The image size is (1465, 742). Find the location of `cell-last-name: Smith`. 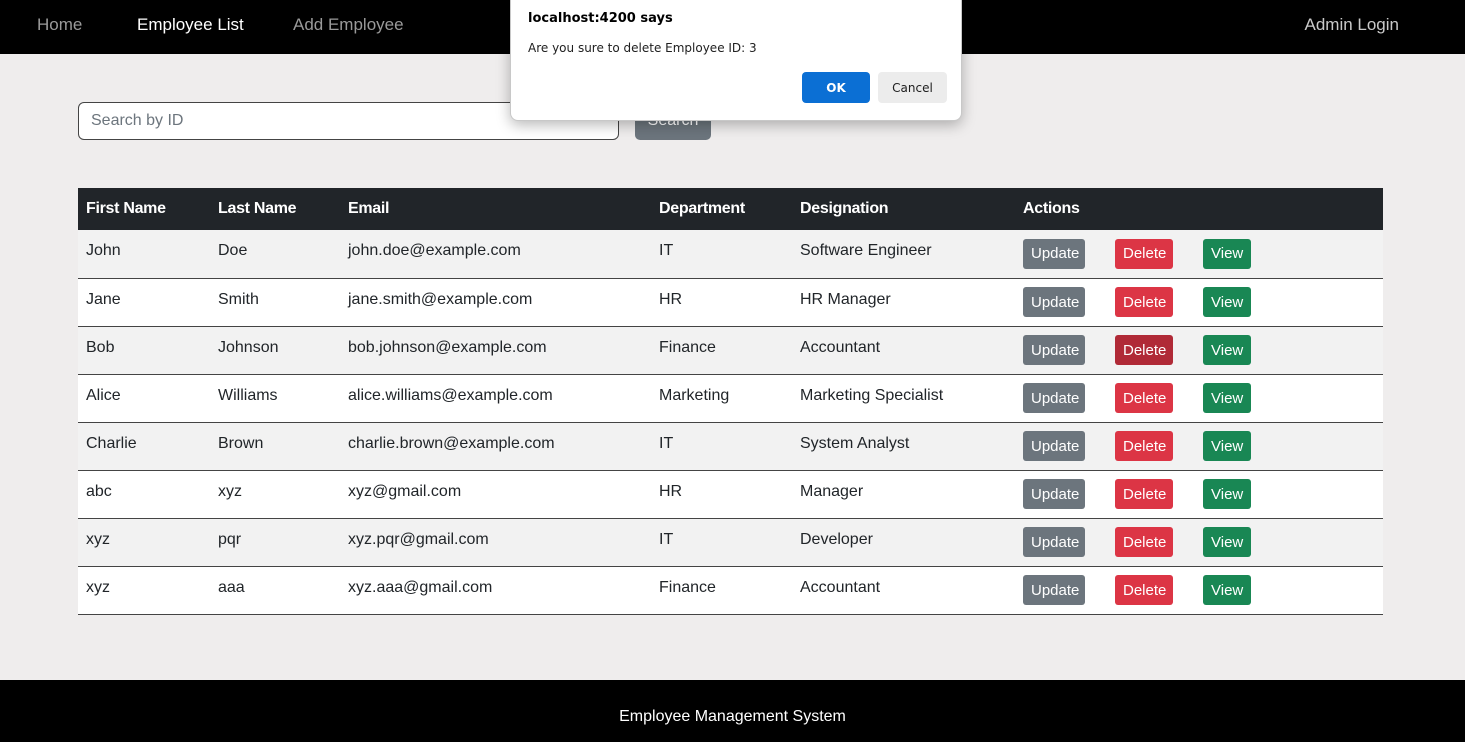

cell-last-name: Smith is located at coordinates (275, 302).